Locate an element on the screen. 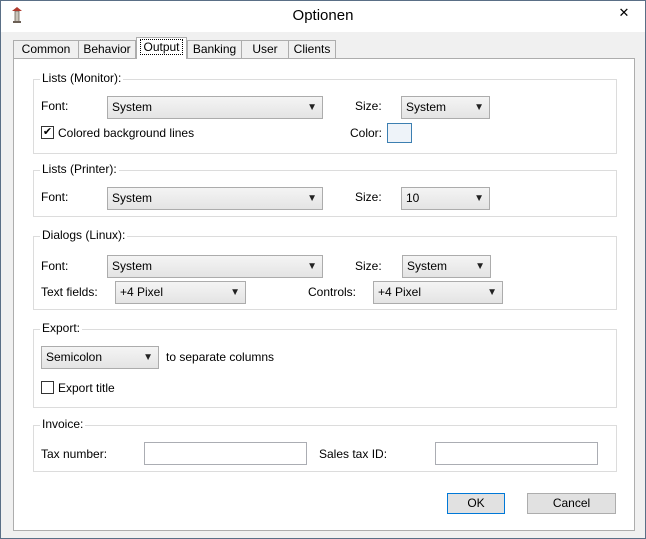  separator-value: Semicolon is located at coordinates (74, 357).